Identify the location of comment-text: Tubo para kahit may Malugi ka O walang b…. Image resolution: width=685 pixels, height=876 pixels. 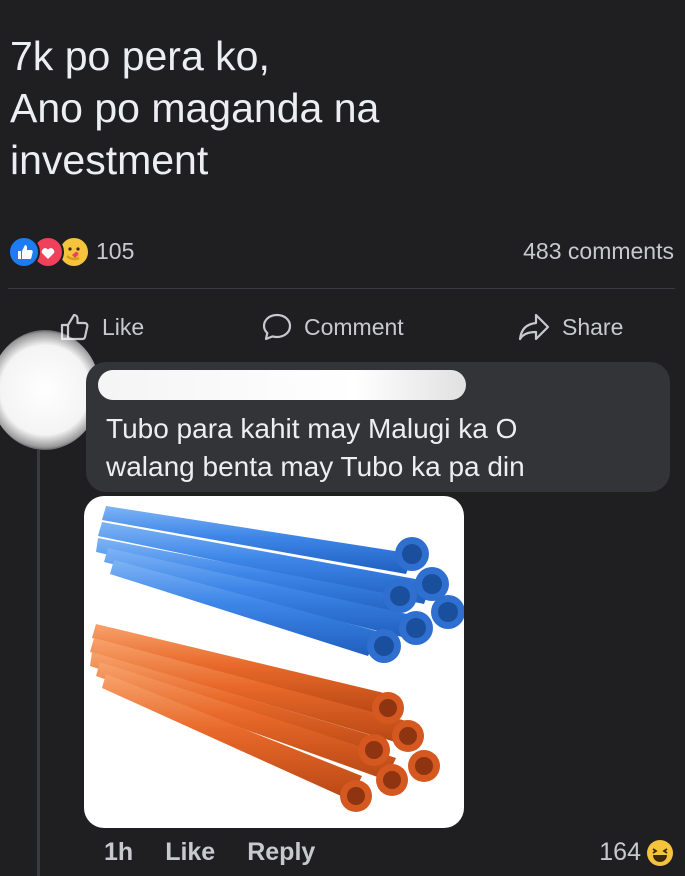
(315, 447).